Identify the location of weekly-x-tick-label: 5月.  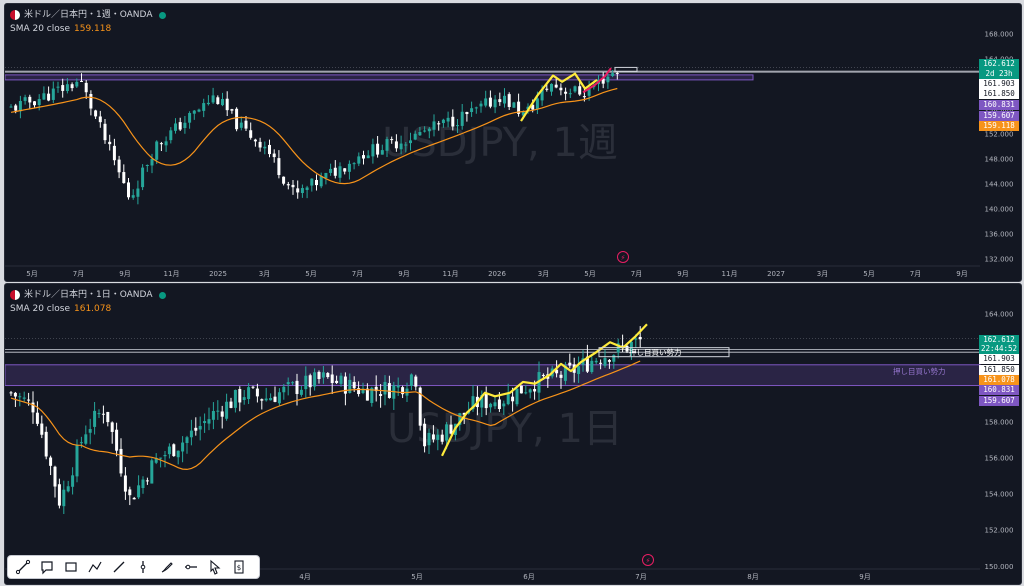
(868, 274).